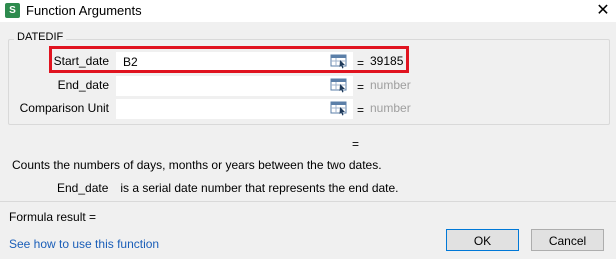 The height and width of the screenshot is (259, 616). I want to click on formula-result: Formula result =, so click(53, 217).